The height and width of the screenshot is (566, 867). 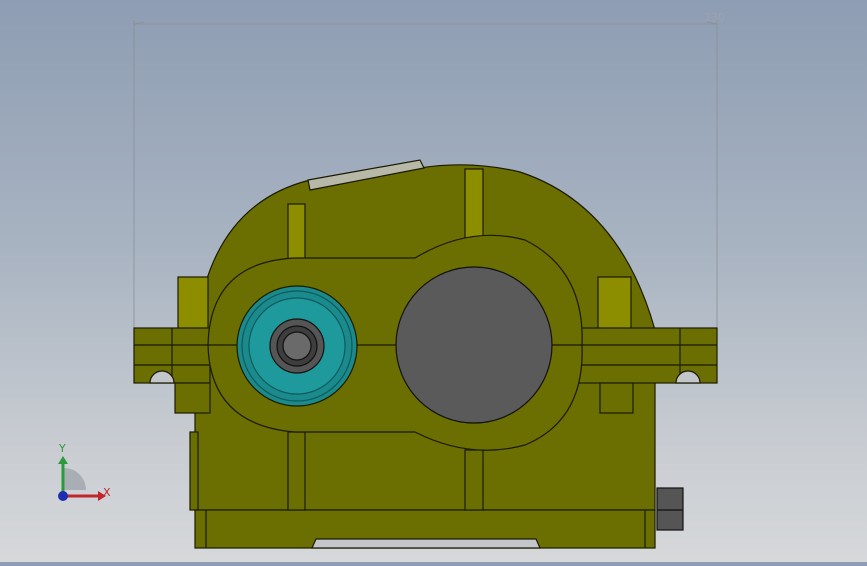 What do you see at coordinates (614, 303) in the screenshot?
I see `flange-right-upper` at bounding box center [614, 303].